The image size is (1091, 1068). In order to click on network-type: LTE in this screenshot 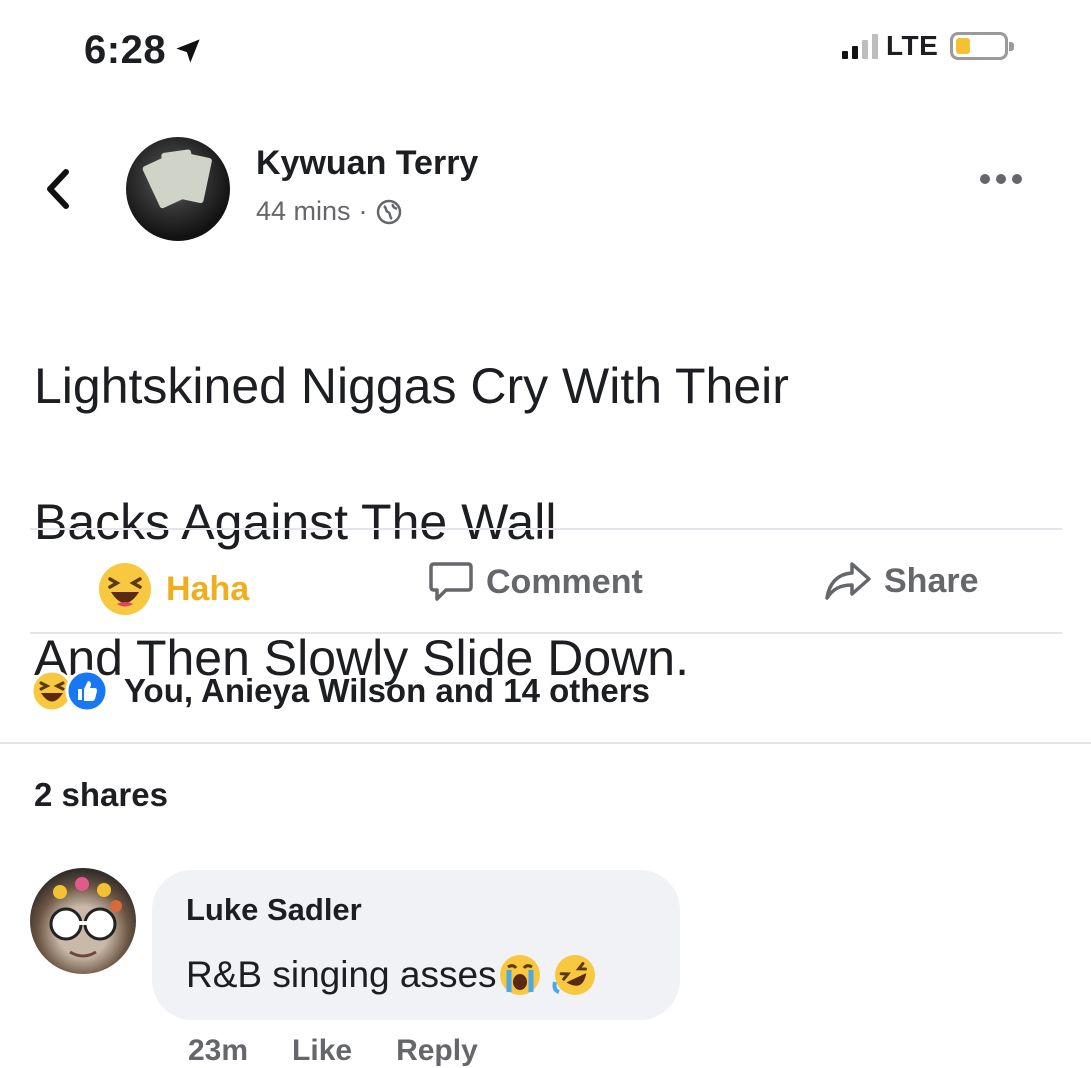, I will do `click(912, 45)`.